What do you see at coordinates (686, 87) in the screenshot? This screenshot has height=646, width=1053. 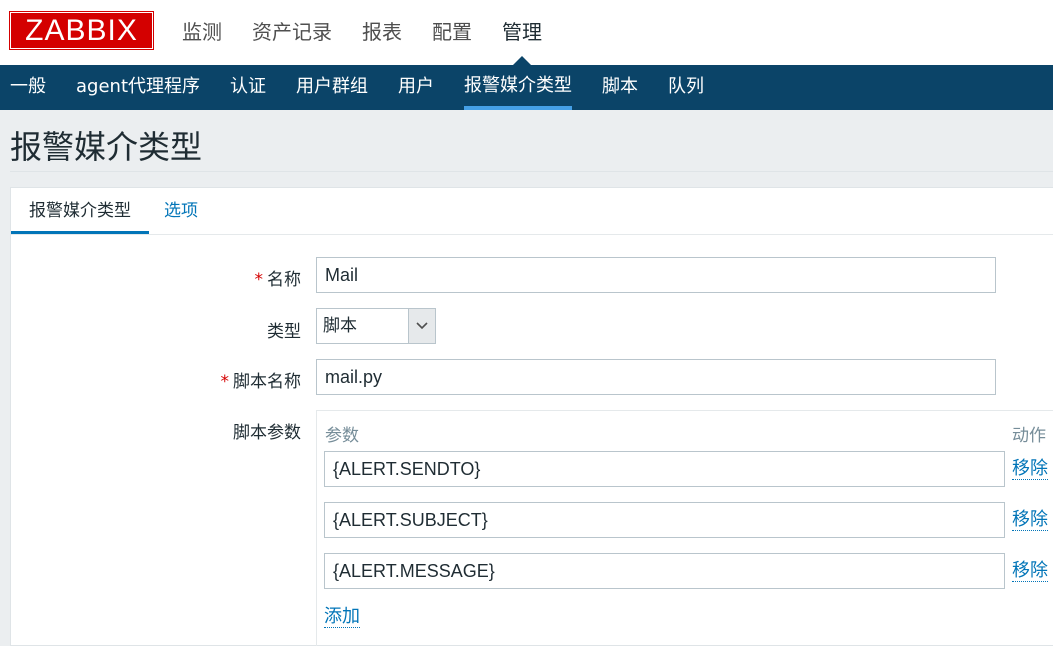 I see `subnav-queue: 队列` at bounding box center [686, 87].